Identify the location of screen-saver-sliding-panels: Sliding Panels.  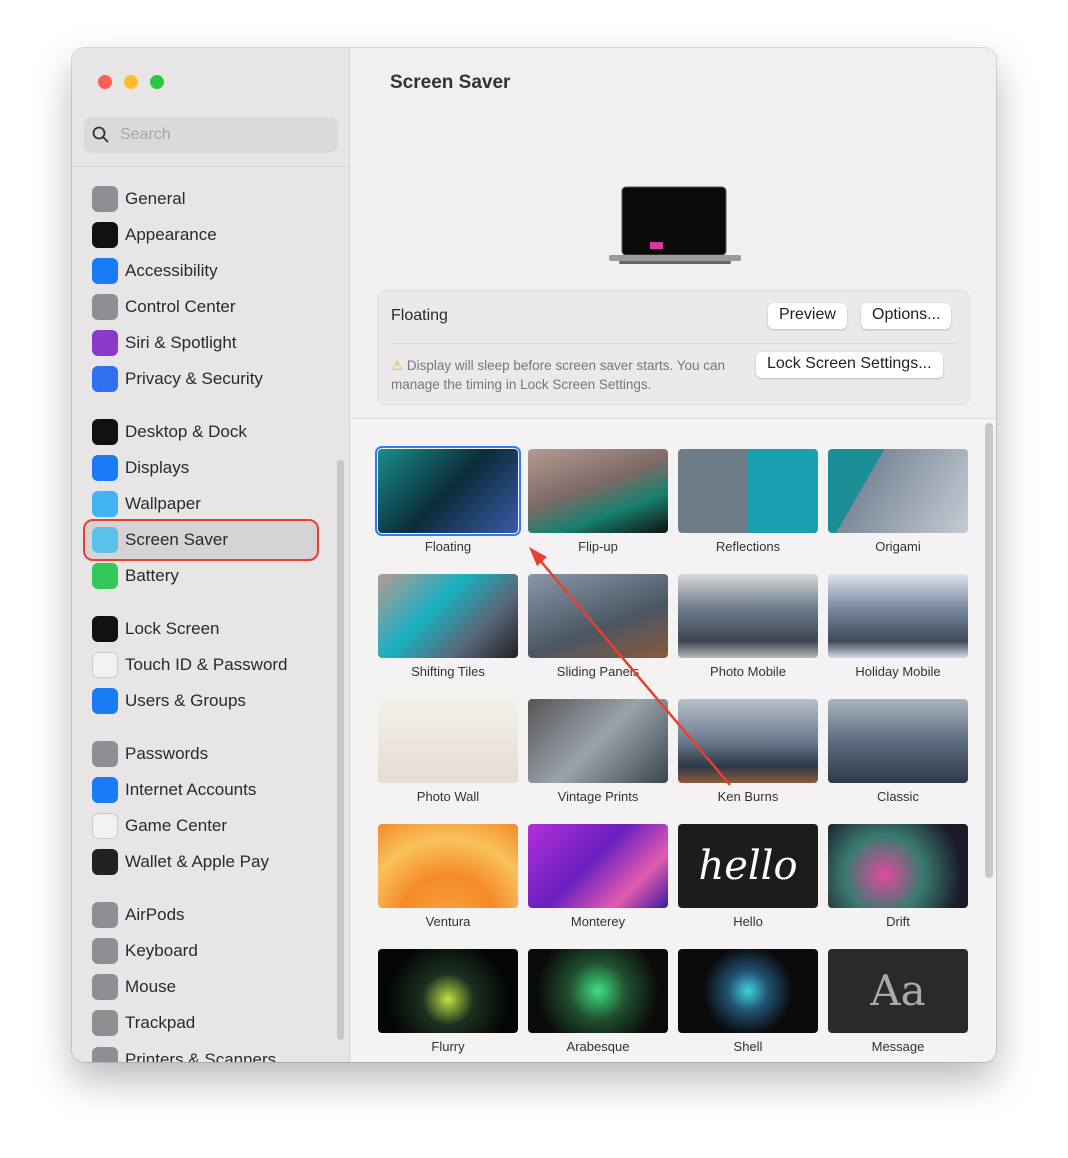
(598, 626).